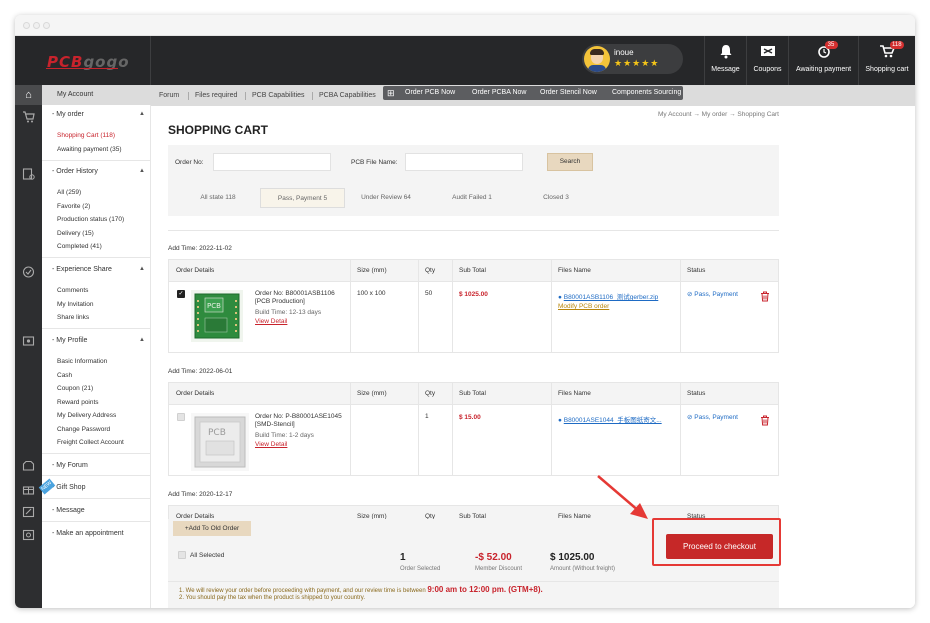 The height and width of the screenshot is (623, 930). Describe the element at coordinates (181, 417) in the screenshot. I see `row-checkbox` at that location.